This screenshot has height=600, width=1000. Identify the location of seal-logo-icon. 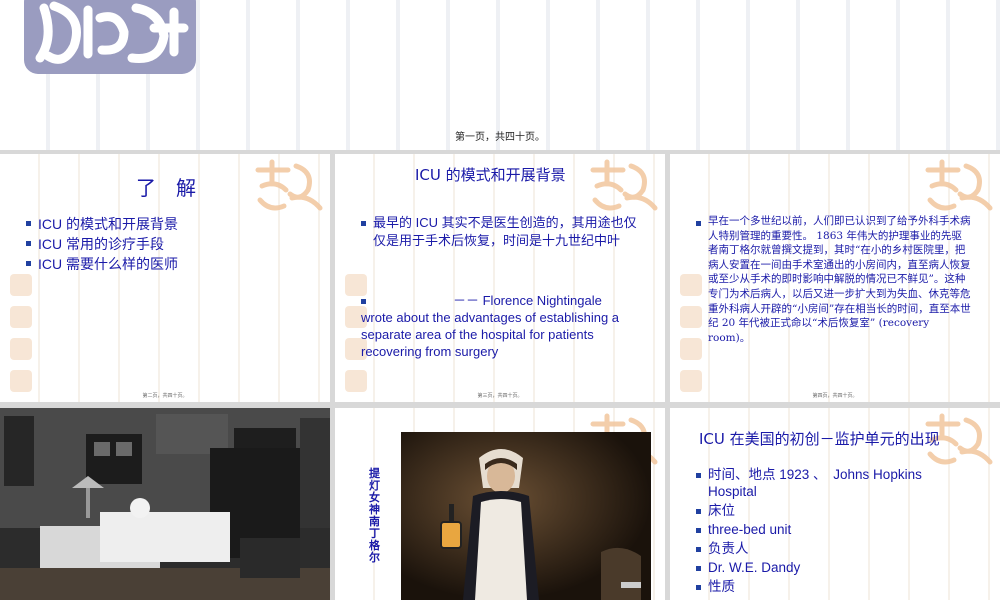
(110, 37).